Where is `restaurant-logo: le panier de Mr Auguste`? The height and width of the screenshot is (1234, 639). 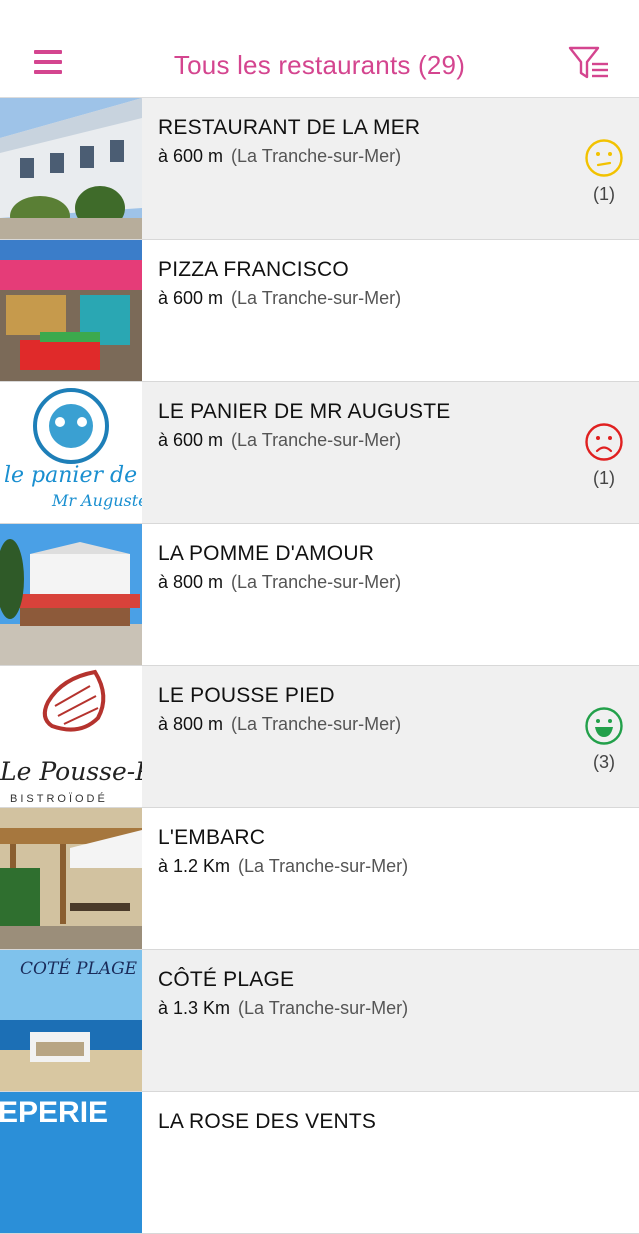 restaurant-logo: le panier de Mr Auguste is located at coordinates (71, 452).